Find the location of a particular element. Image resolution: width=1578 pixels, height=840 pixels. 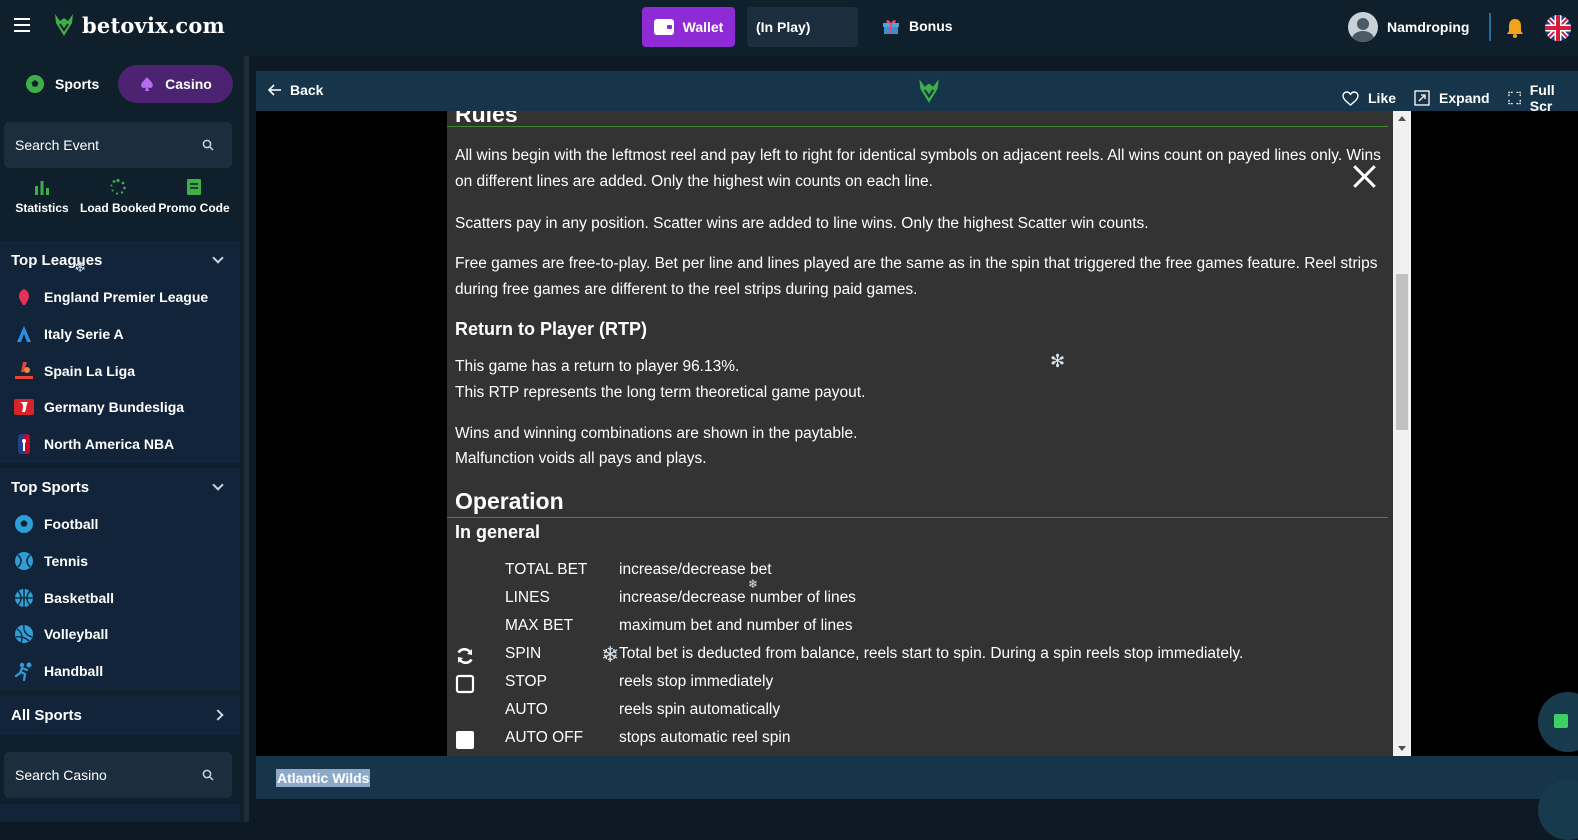

sport-item-basketball: Basketball is located at coordinates (120, 597).